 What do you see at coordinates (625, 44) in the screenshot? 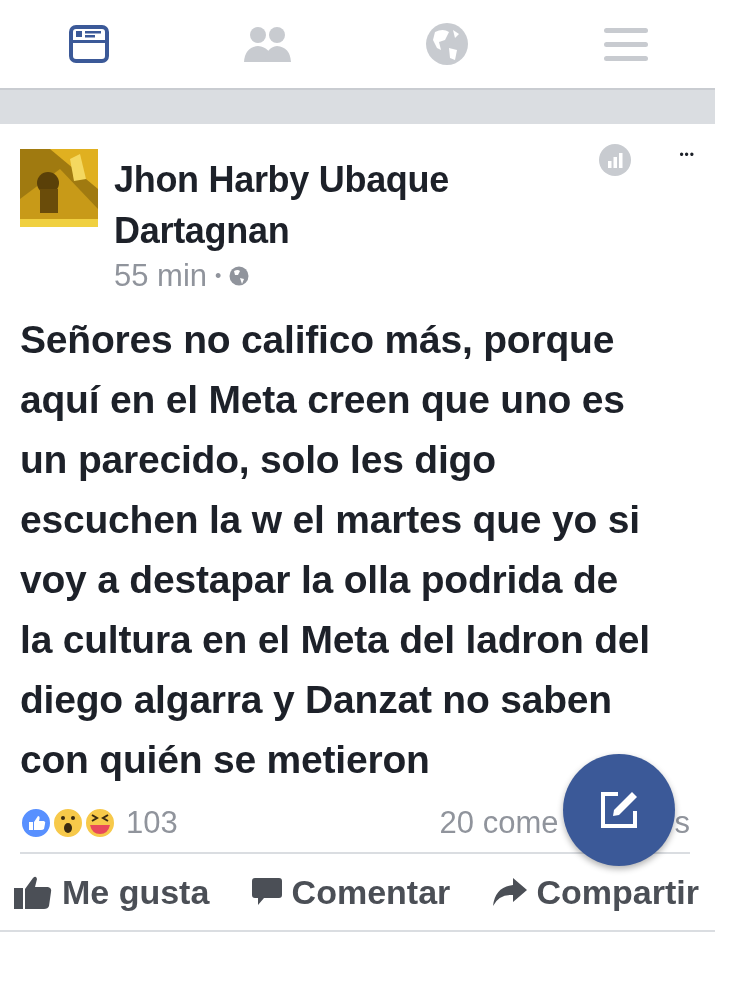
I see `menu-icon` at bounding box center [625, 44].